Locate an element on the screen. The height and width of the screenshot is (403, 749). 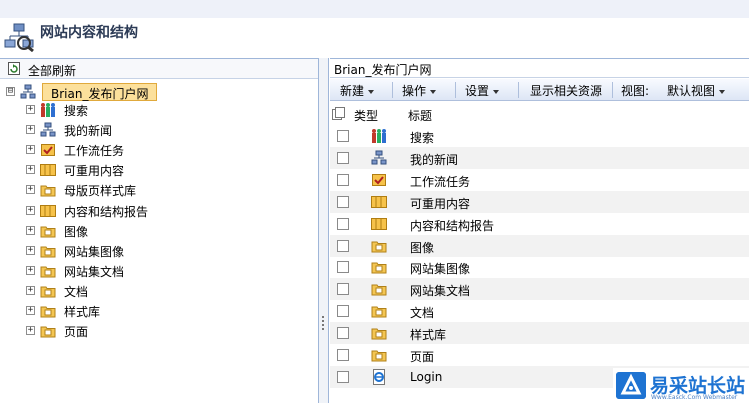
row-title-link: 图像 is located at coordinates (422, 247).